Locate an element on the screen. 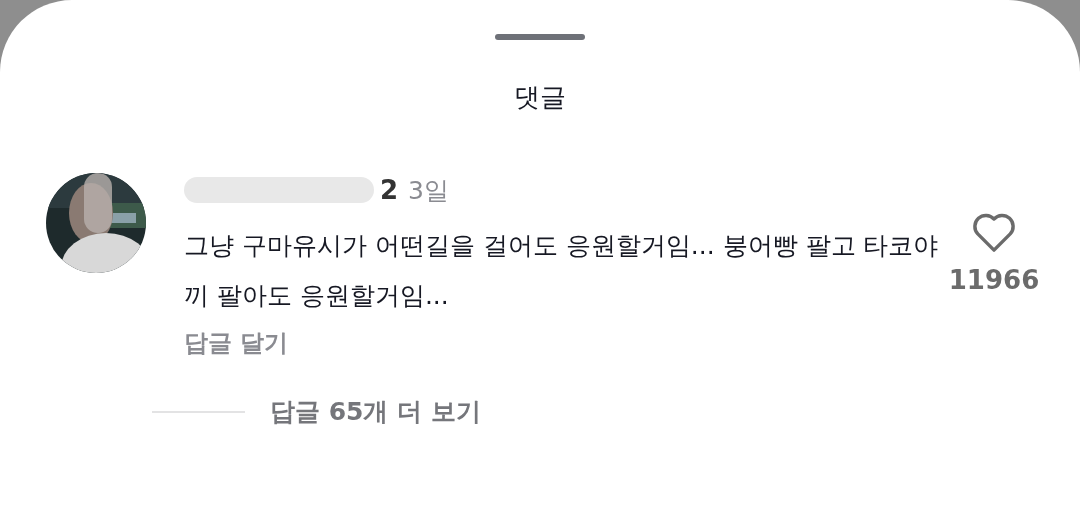  sheet-title: 댓글 is located at coordinates (540, 97).